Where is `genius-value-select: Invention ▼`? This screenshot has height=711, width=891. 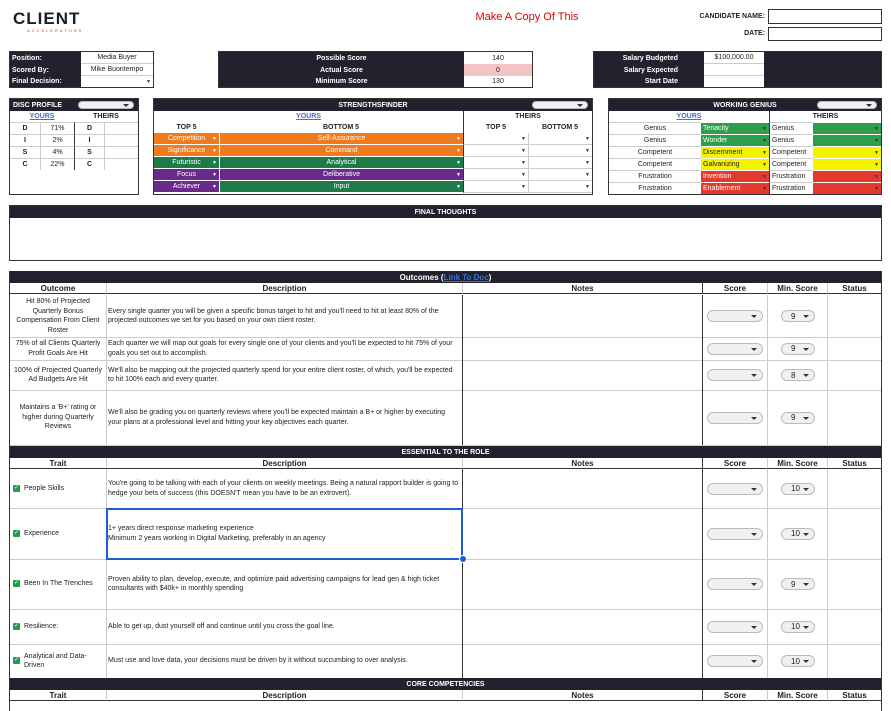
genius-value-select: Invention ▼ is located at coordinates (735, 176).